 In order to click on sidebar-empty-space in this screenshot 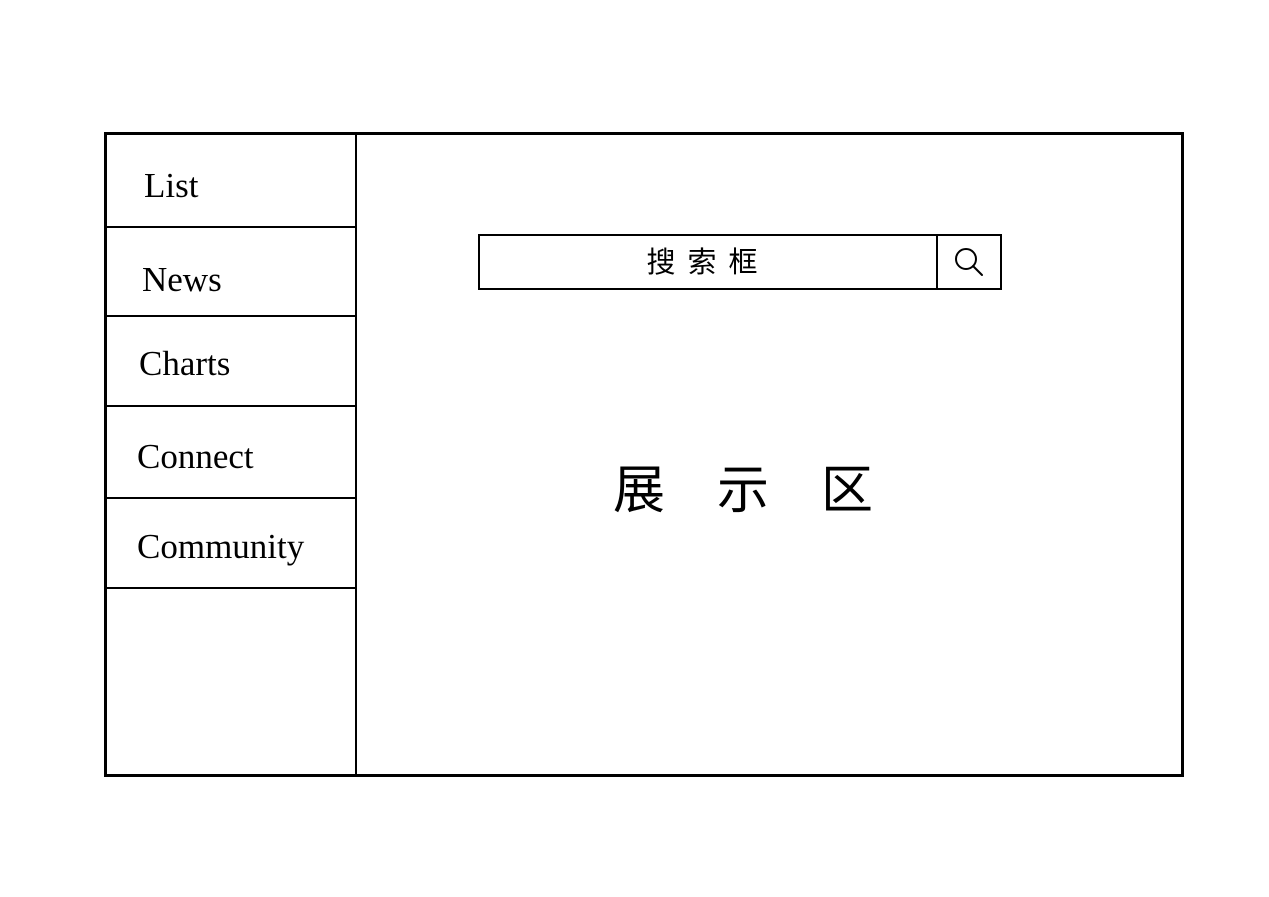, I will do `click(231, 681)`.